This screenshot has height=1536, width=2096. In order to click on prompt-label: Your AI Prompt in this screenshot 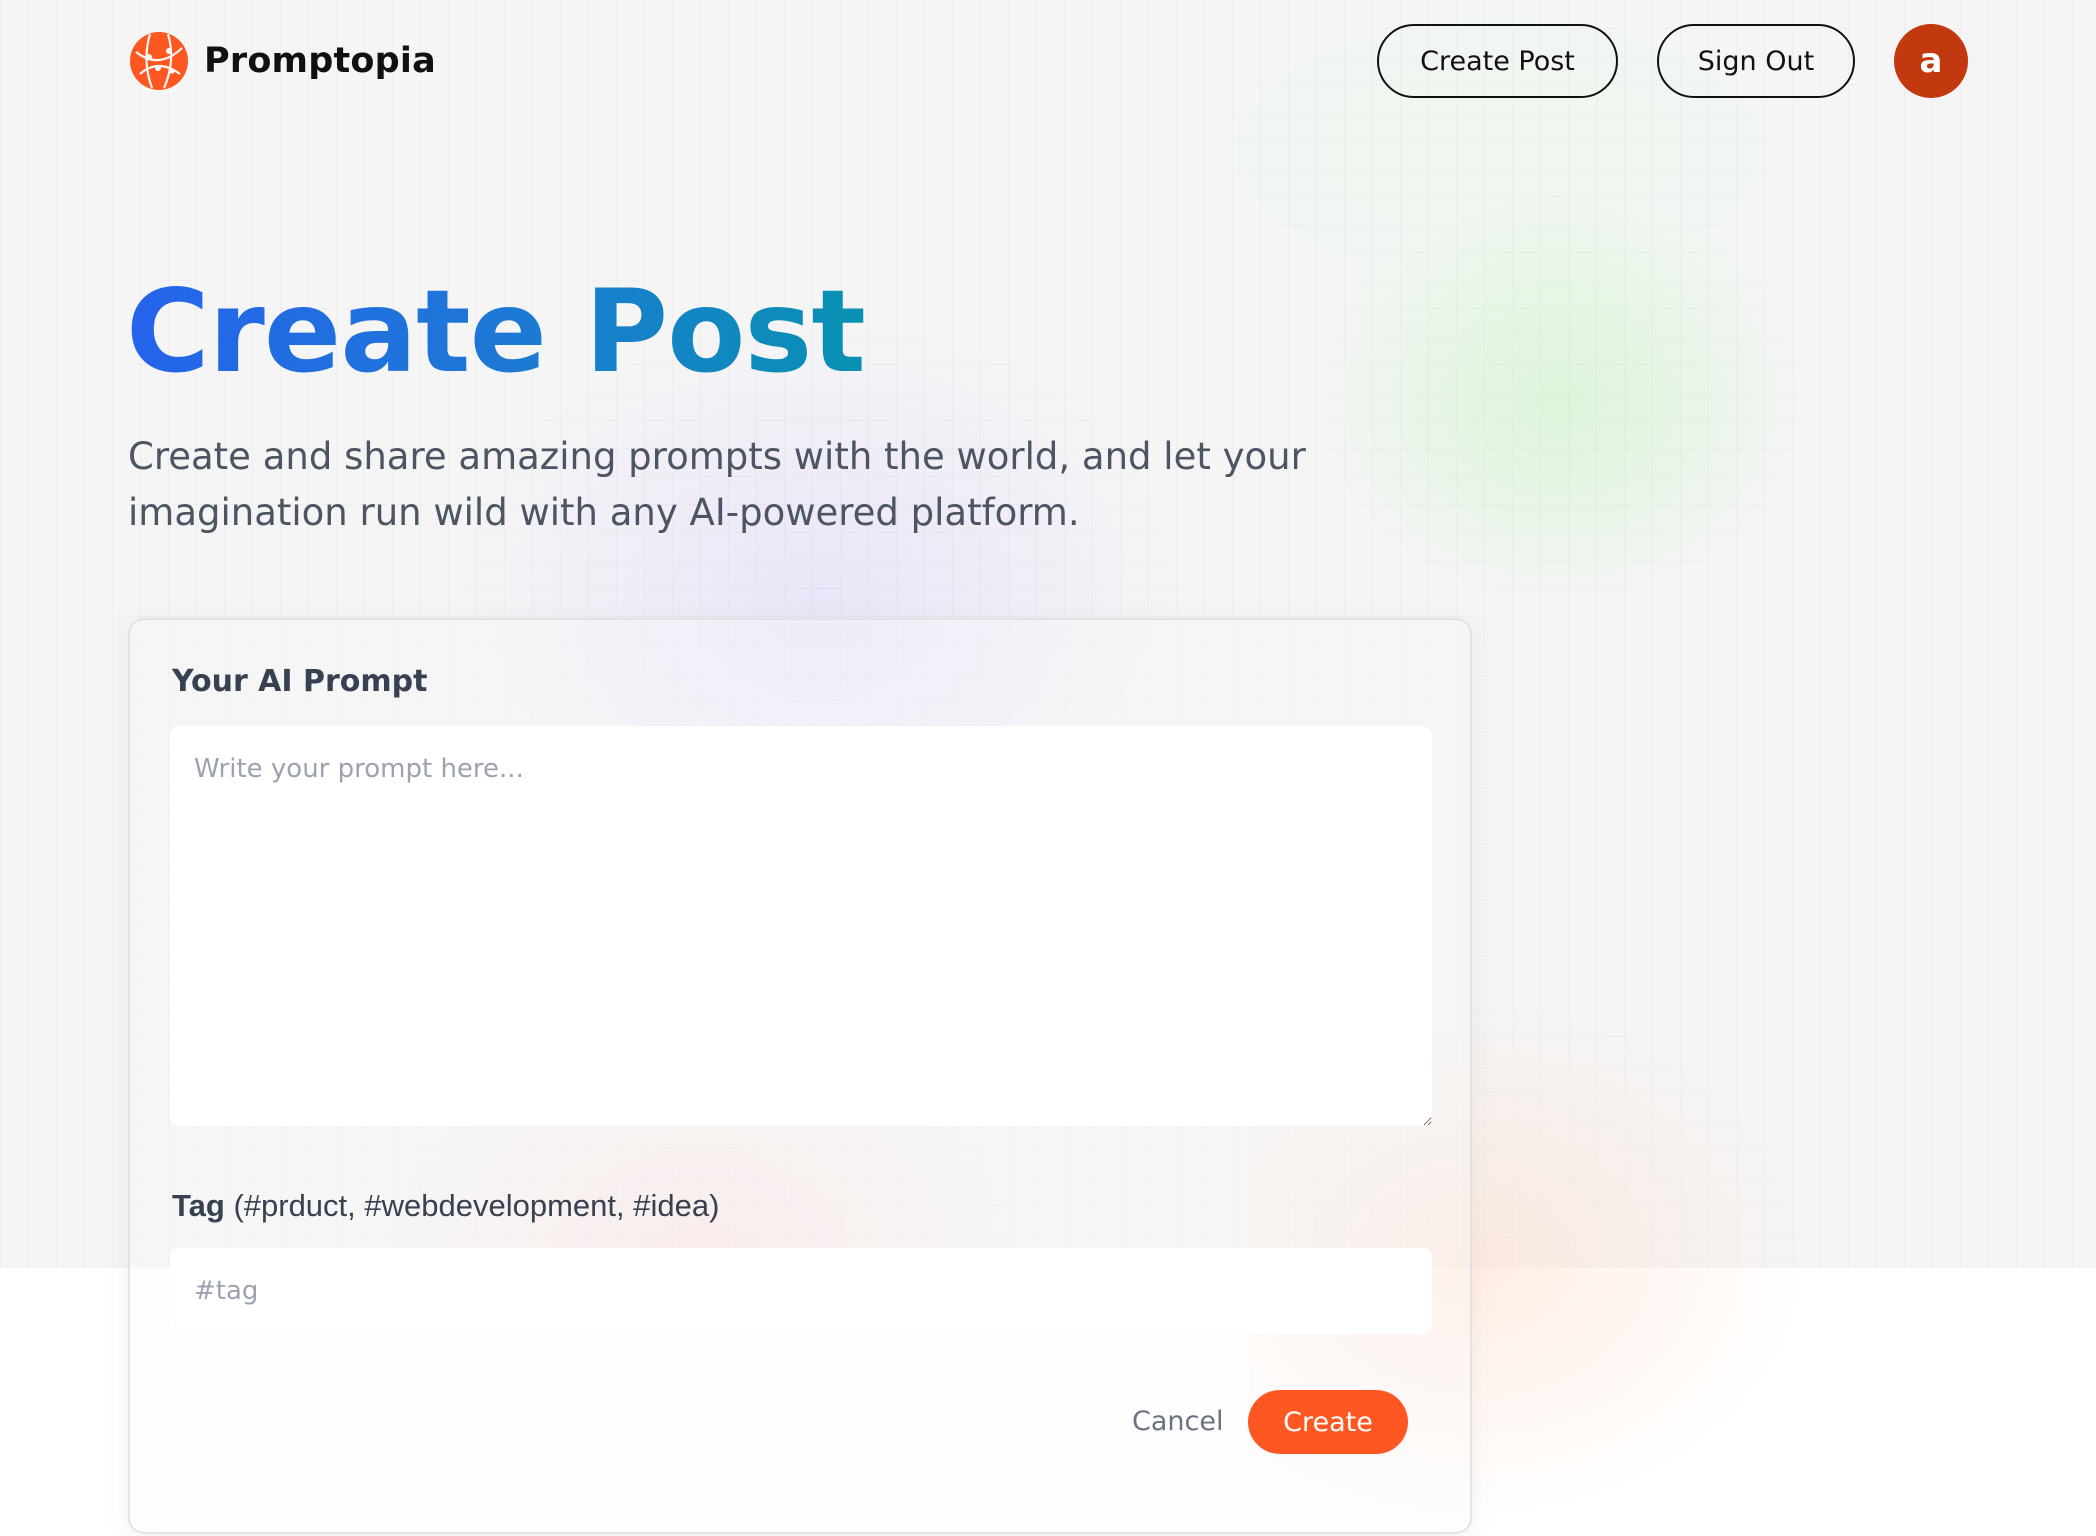, I will do `click(300, 681)`.